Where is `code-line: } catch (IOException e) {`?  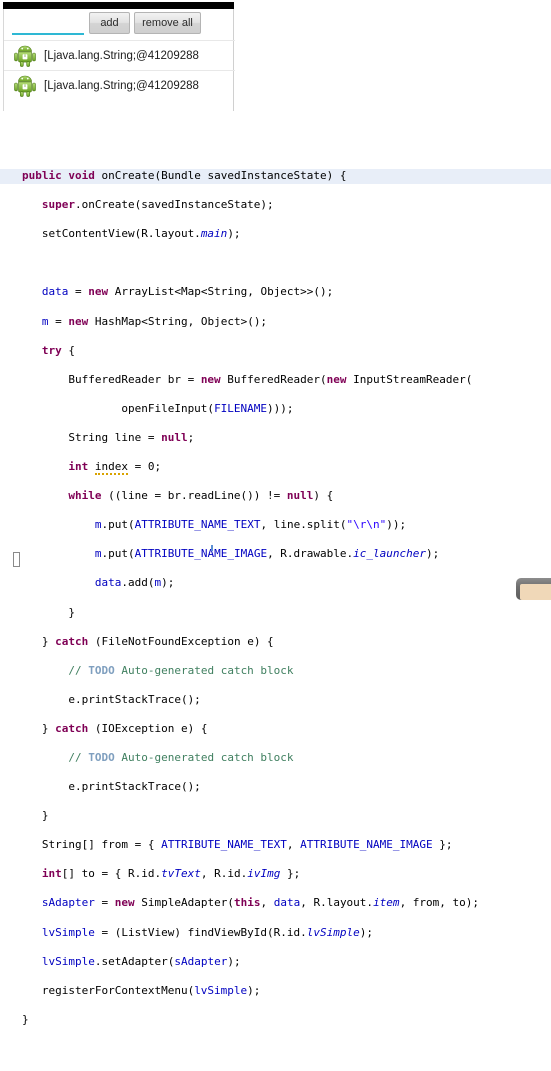
code-line: } catch (IOException e) { is located at coordinates (115, 728).